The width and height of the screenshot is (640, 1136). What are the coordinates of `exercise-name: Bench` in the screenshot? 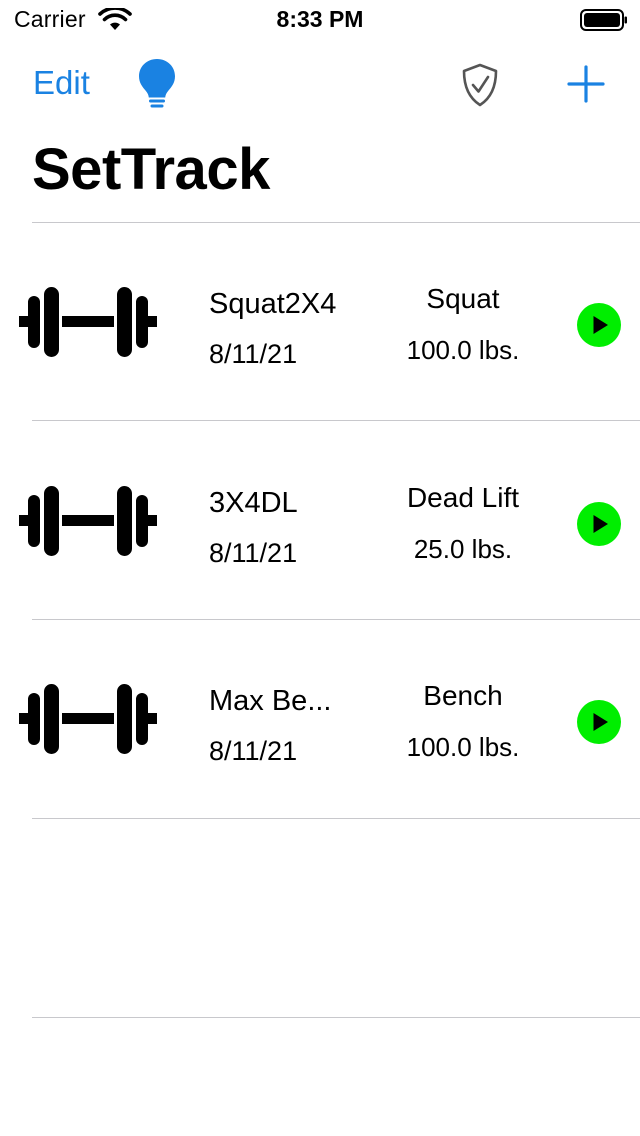 It's located at (463, 695).